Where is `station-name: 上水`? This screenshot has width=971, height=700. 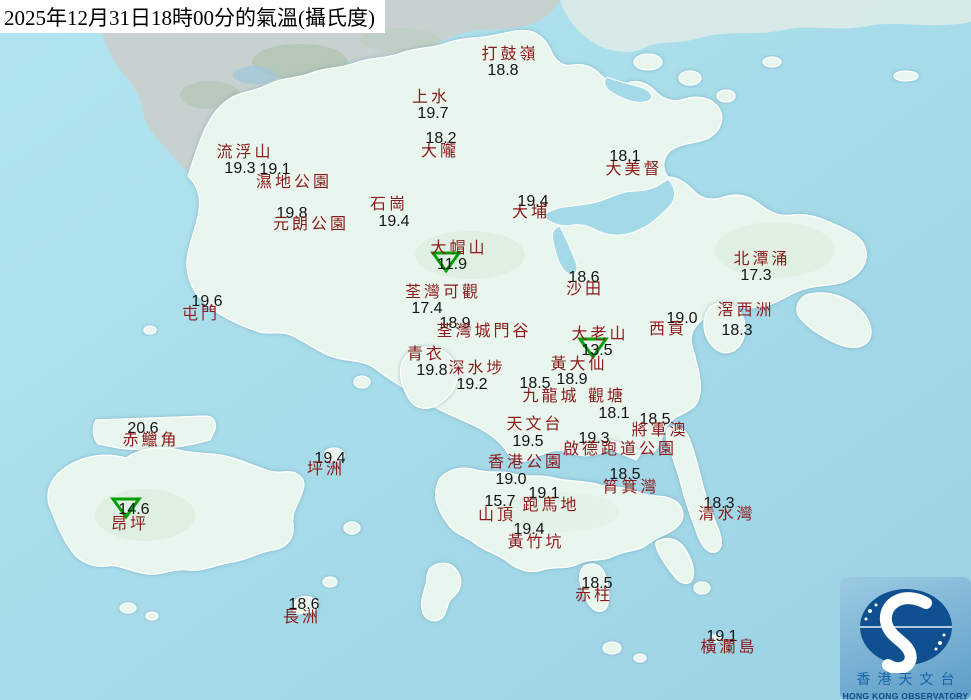 station-name: 上水 is located at coordinates (431, 97).